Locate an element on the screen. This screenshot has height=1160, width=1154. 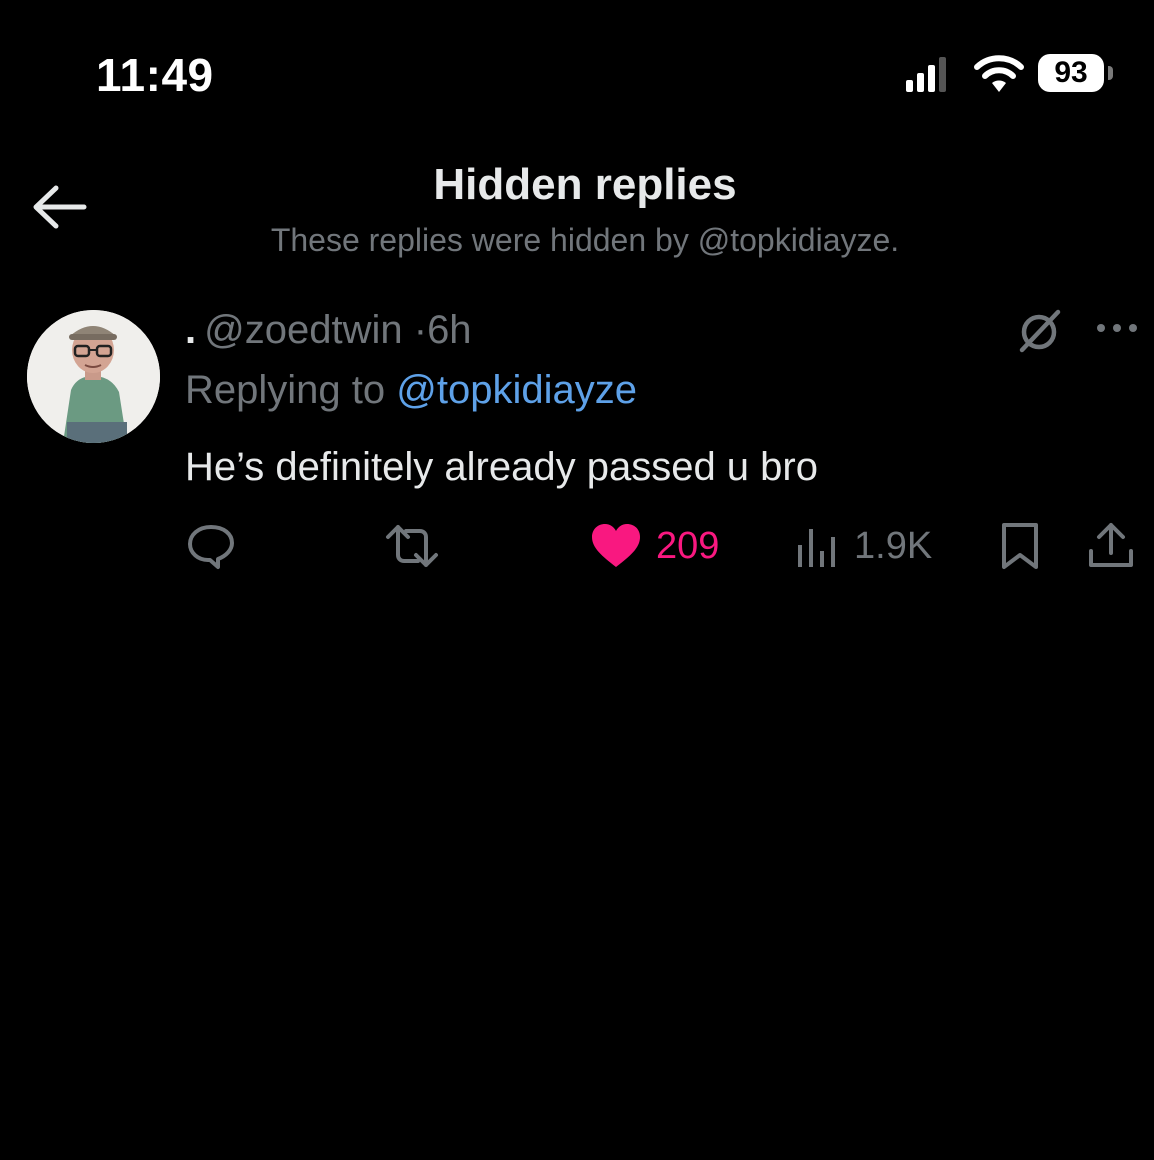
bookmark-button is located at coordinates (1020, 546).